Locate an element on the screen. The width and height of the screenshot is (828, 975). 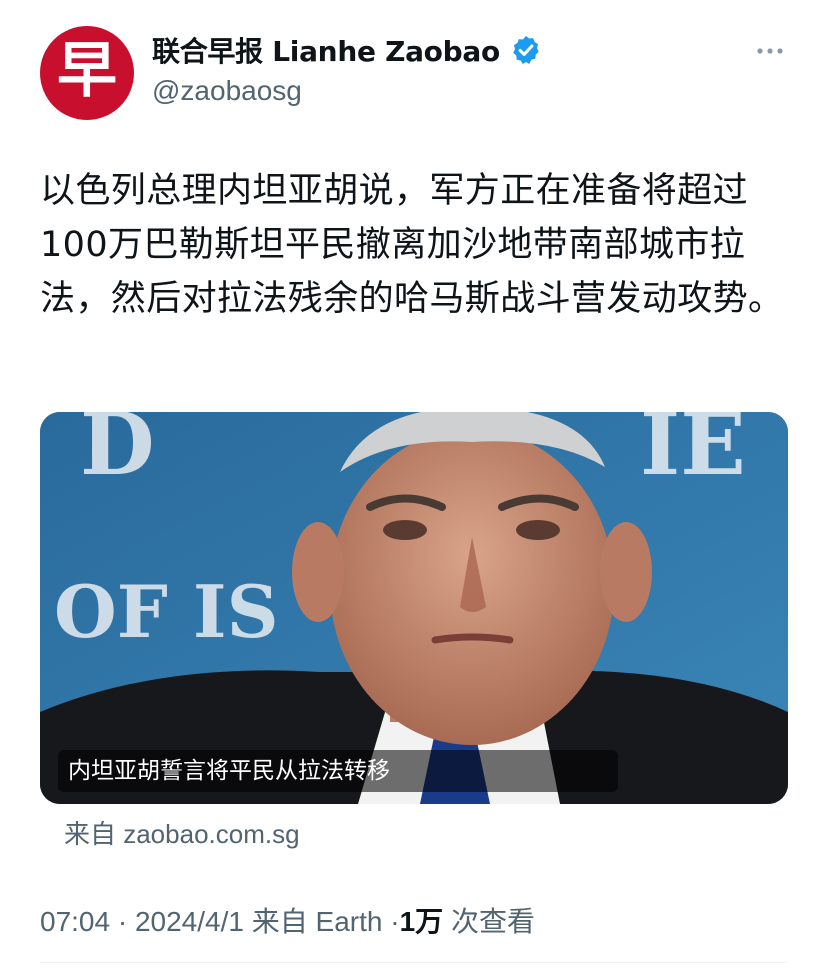
svg-text: D is located at coordinates (117, 453).